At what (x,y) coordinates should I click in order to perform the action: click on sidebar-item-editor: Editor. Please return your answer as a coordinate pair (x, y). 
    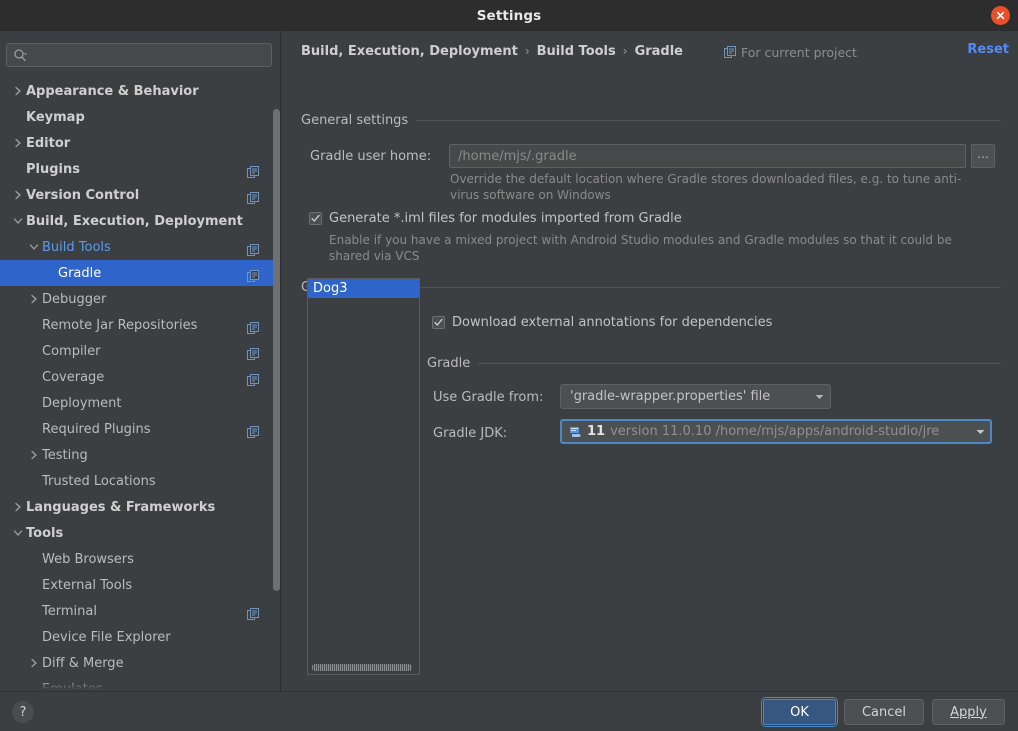
    Looking at the image, I should click on (140, 143).